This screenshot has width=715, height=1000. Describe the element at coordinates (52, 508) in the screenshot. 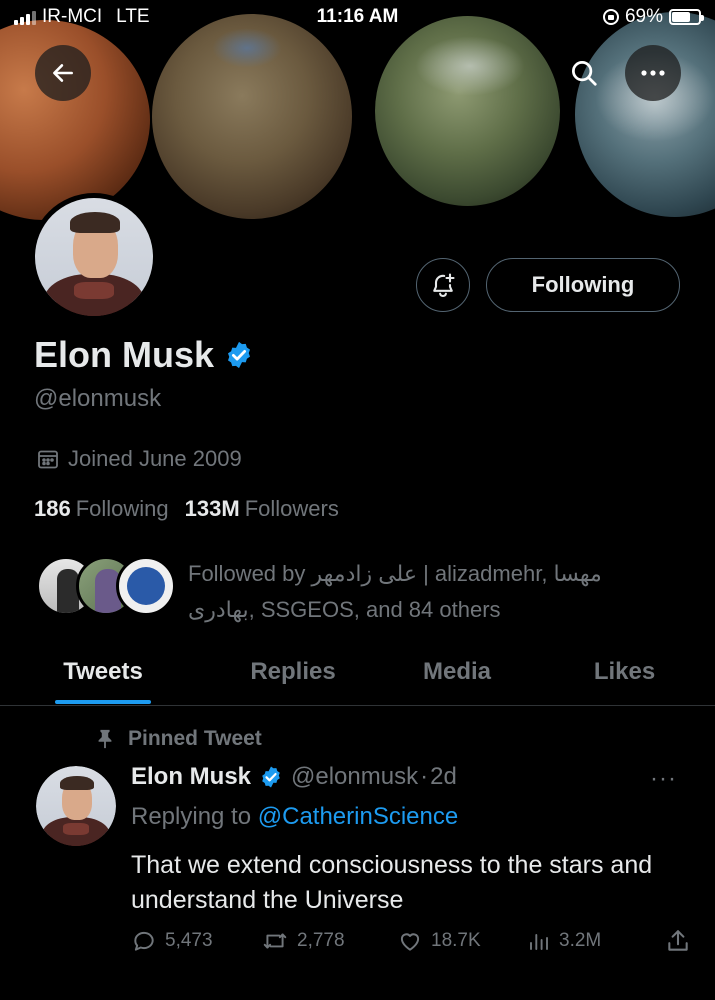

I see `following-count: 186` at that location.